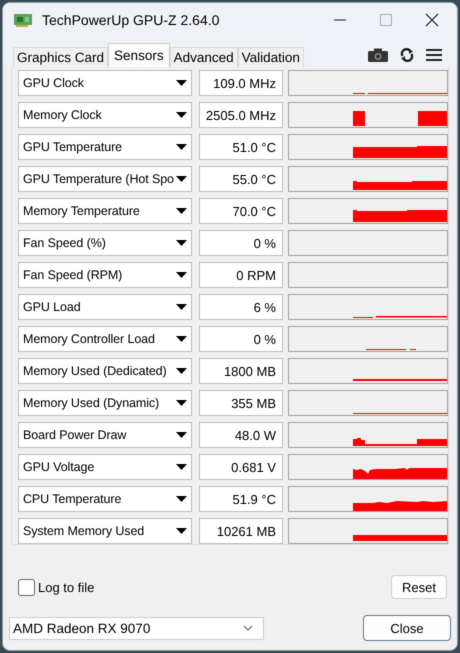 This screenshot has height=653, width=460. I want to click on chevron-down-icon, so click(248, 628).